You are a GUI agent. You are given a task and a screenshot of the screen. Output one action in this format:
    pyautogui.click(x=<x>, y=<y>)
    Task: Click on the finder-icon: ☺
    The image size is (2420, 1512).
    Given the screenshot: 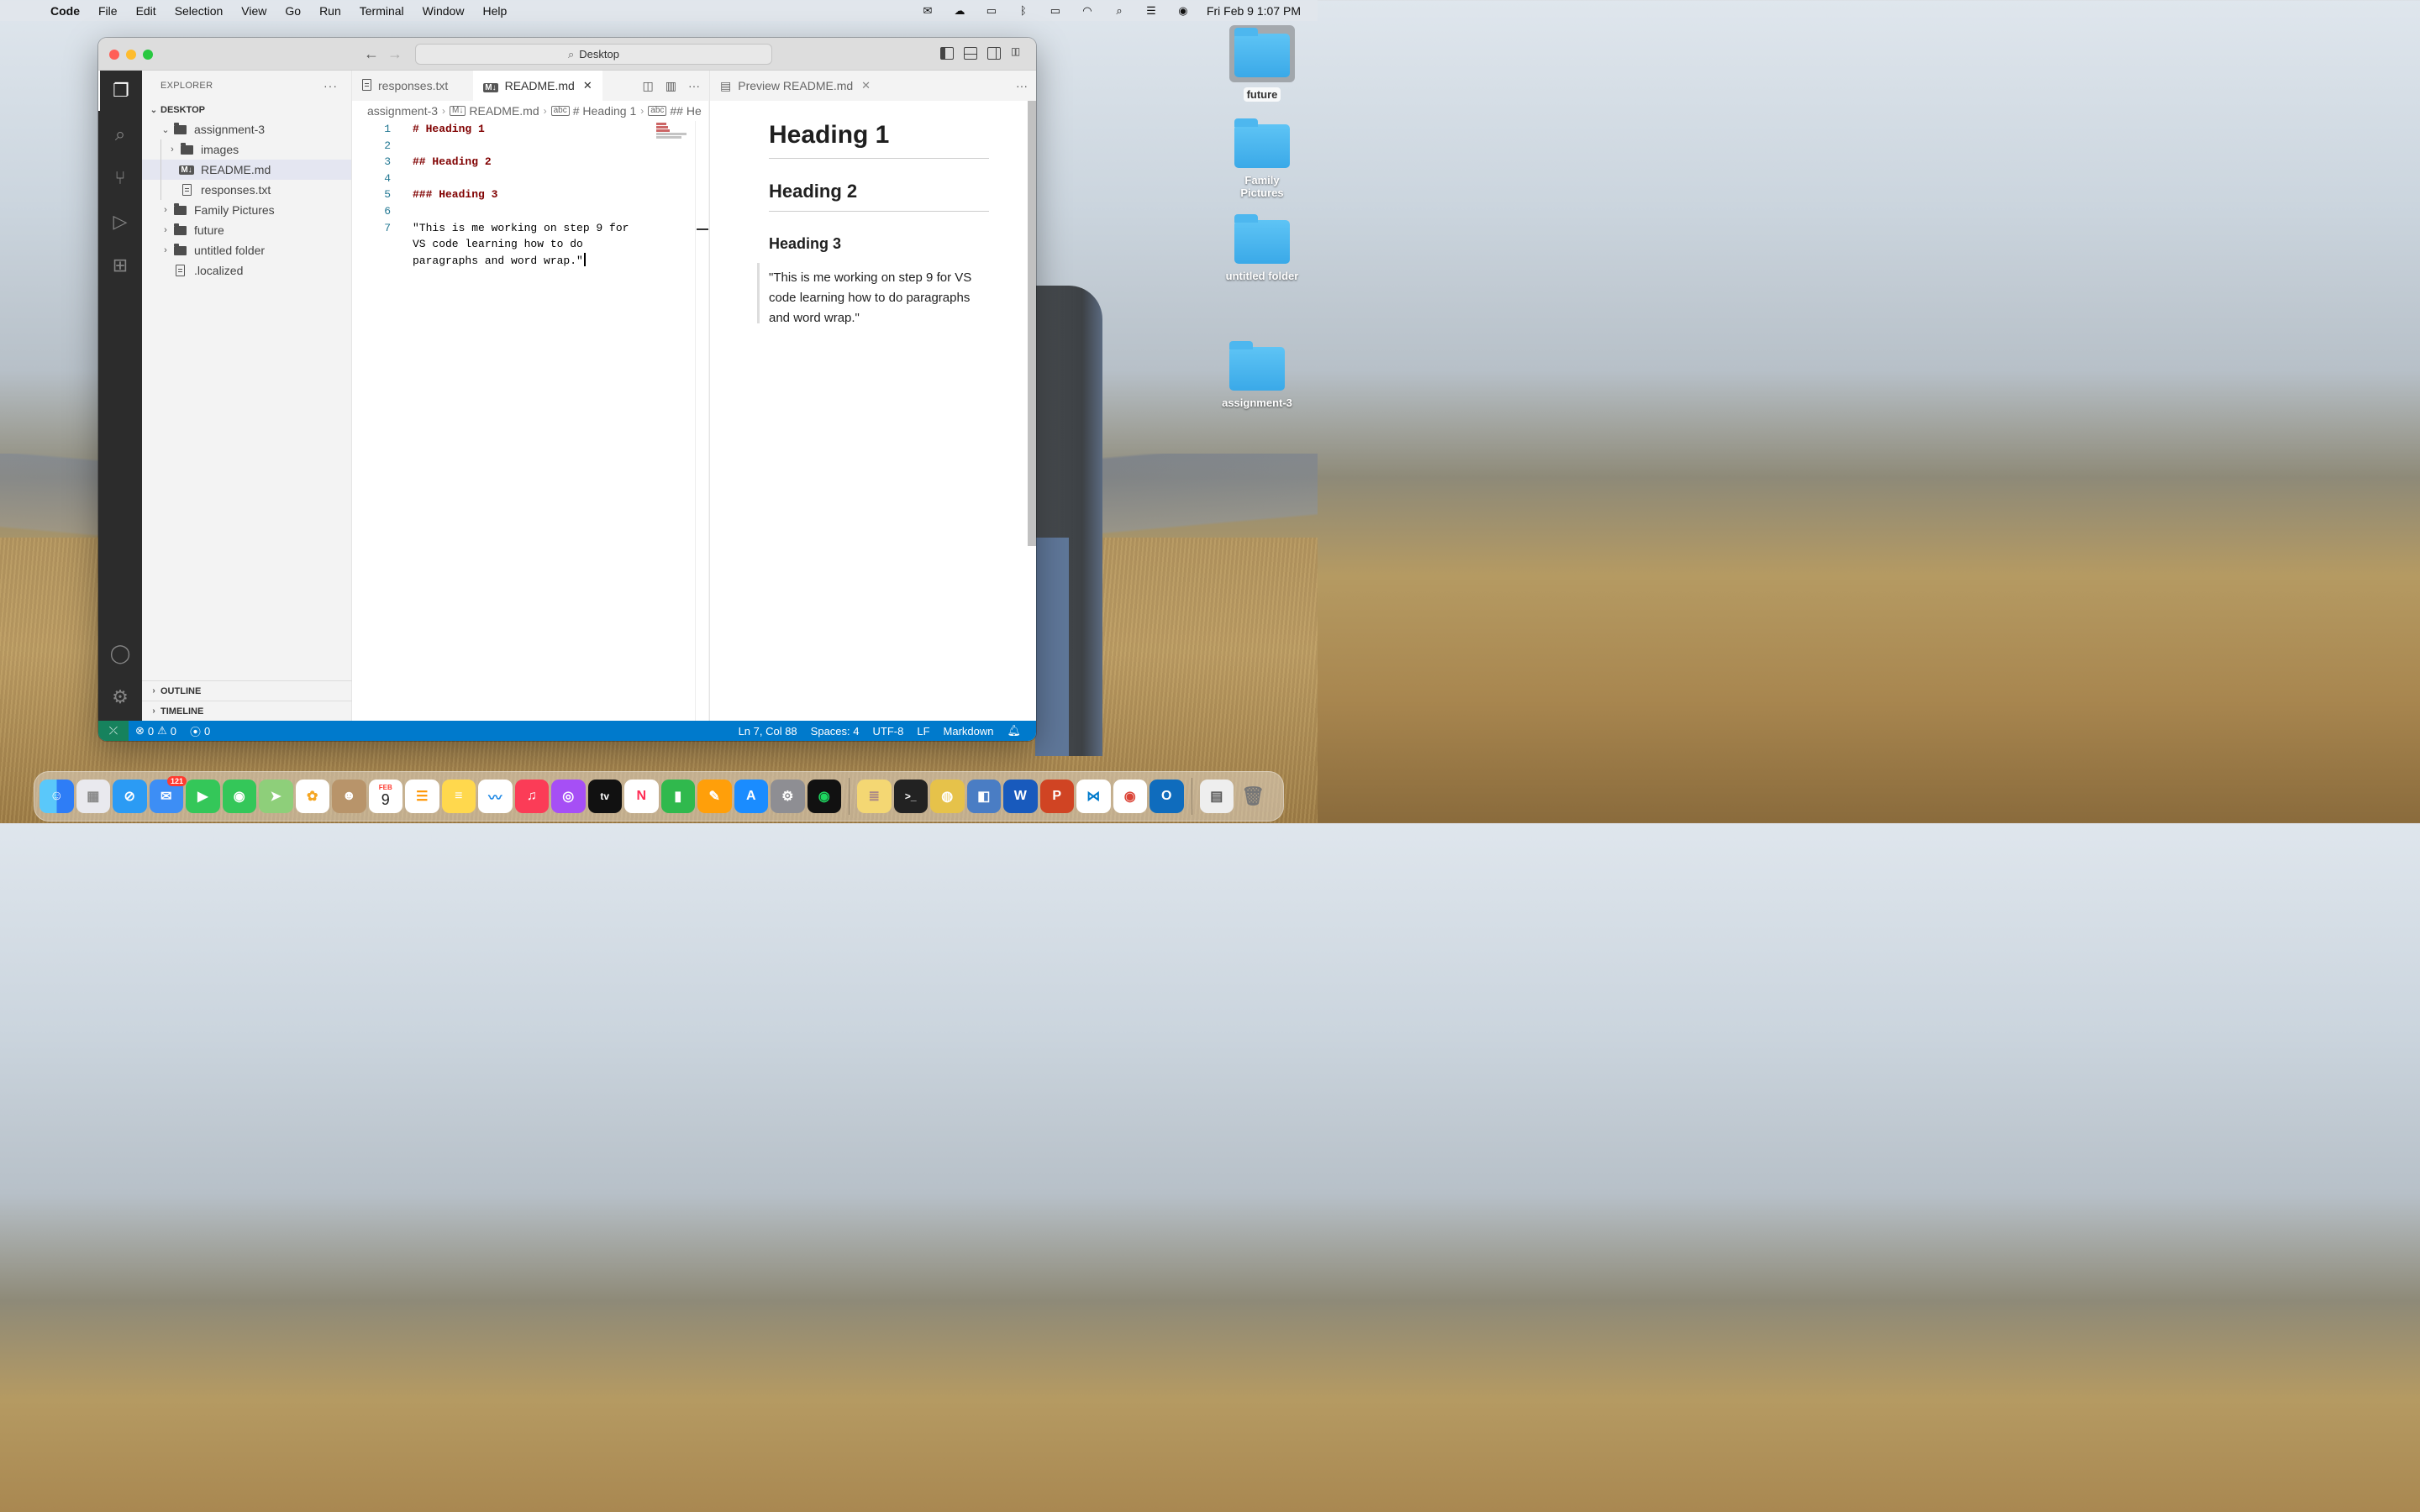 What is the action you would take?
    pyautogui.click(x=56, y=796)
    